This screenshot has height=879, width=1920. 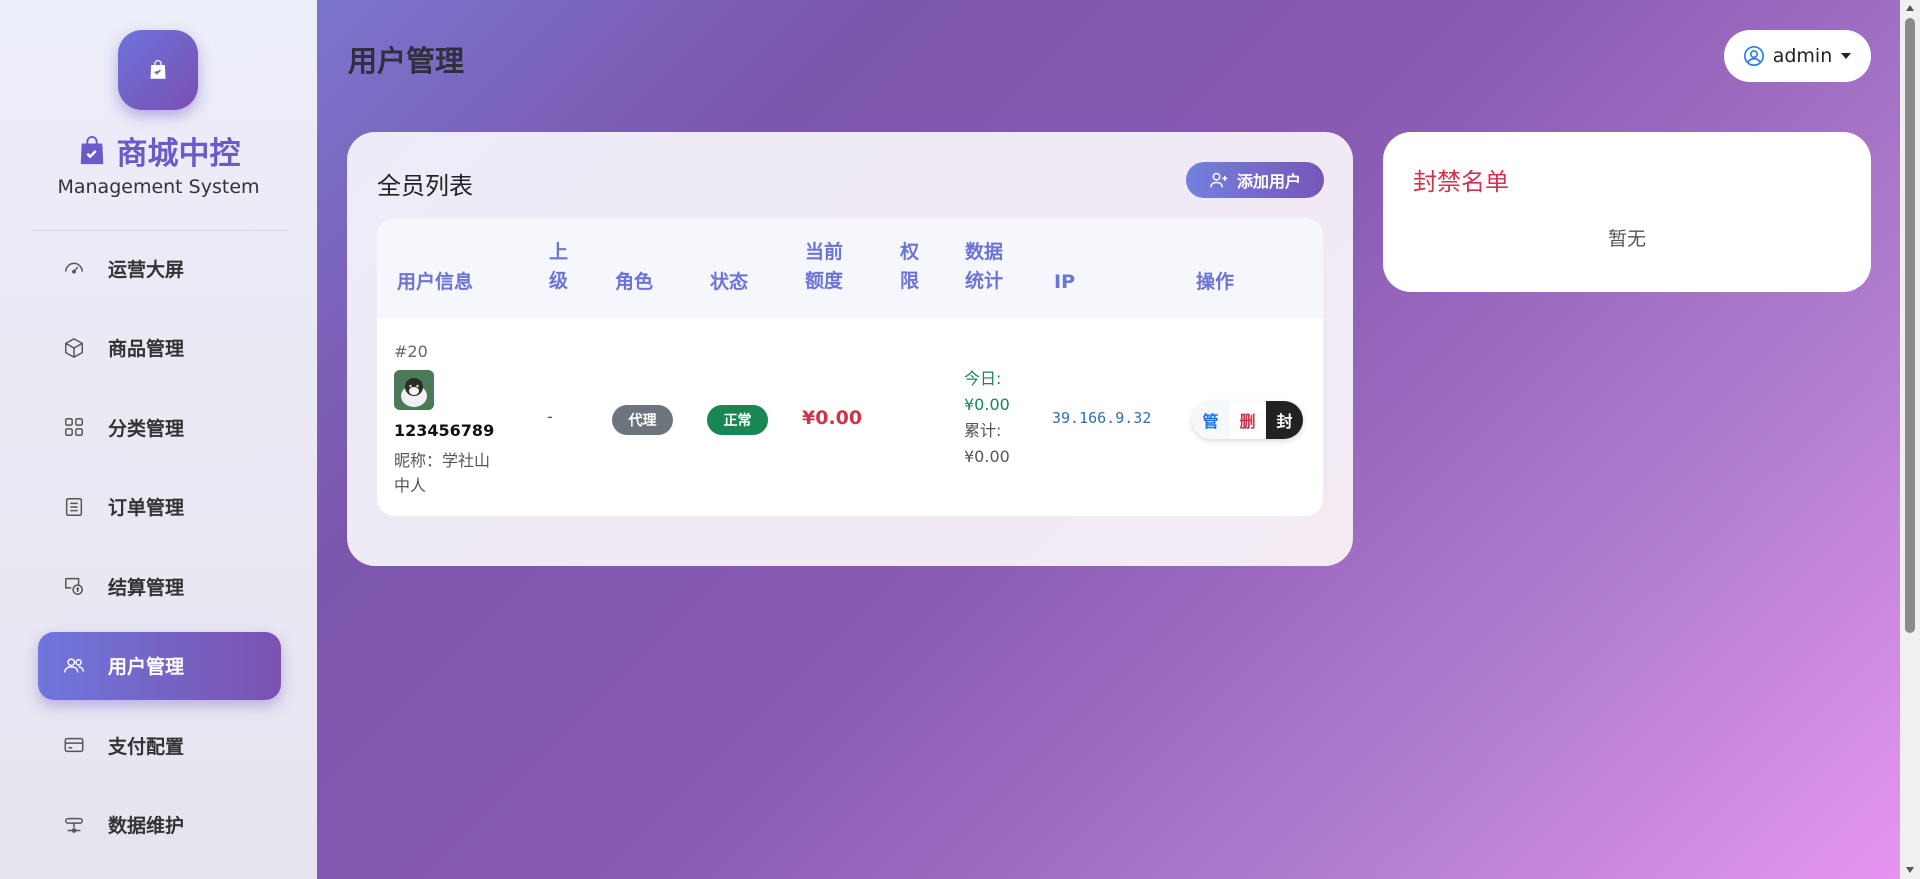 I want to click on status-badge: 正常, so click(x=737, y=420).